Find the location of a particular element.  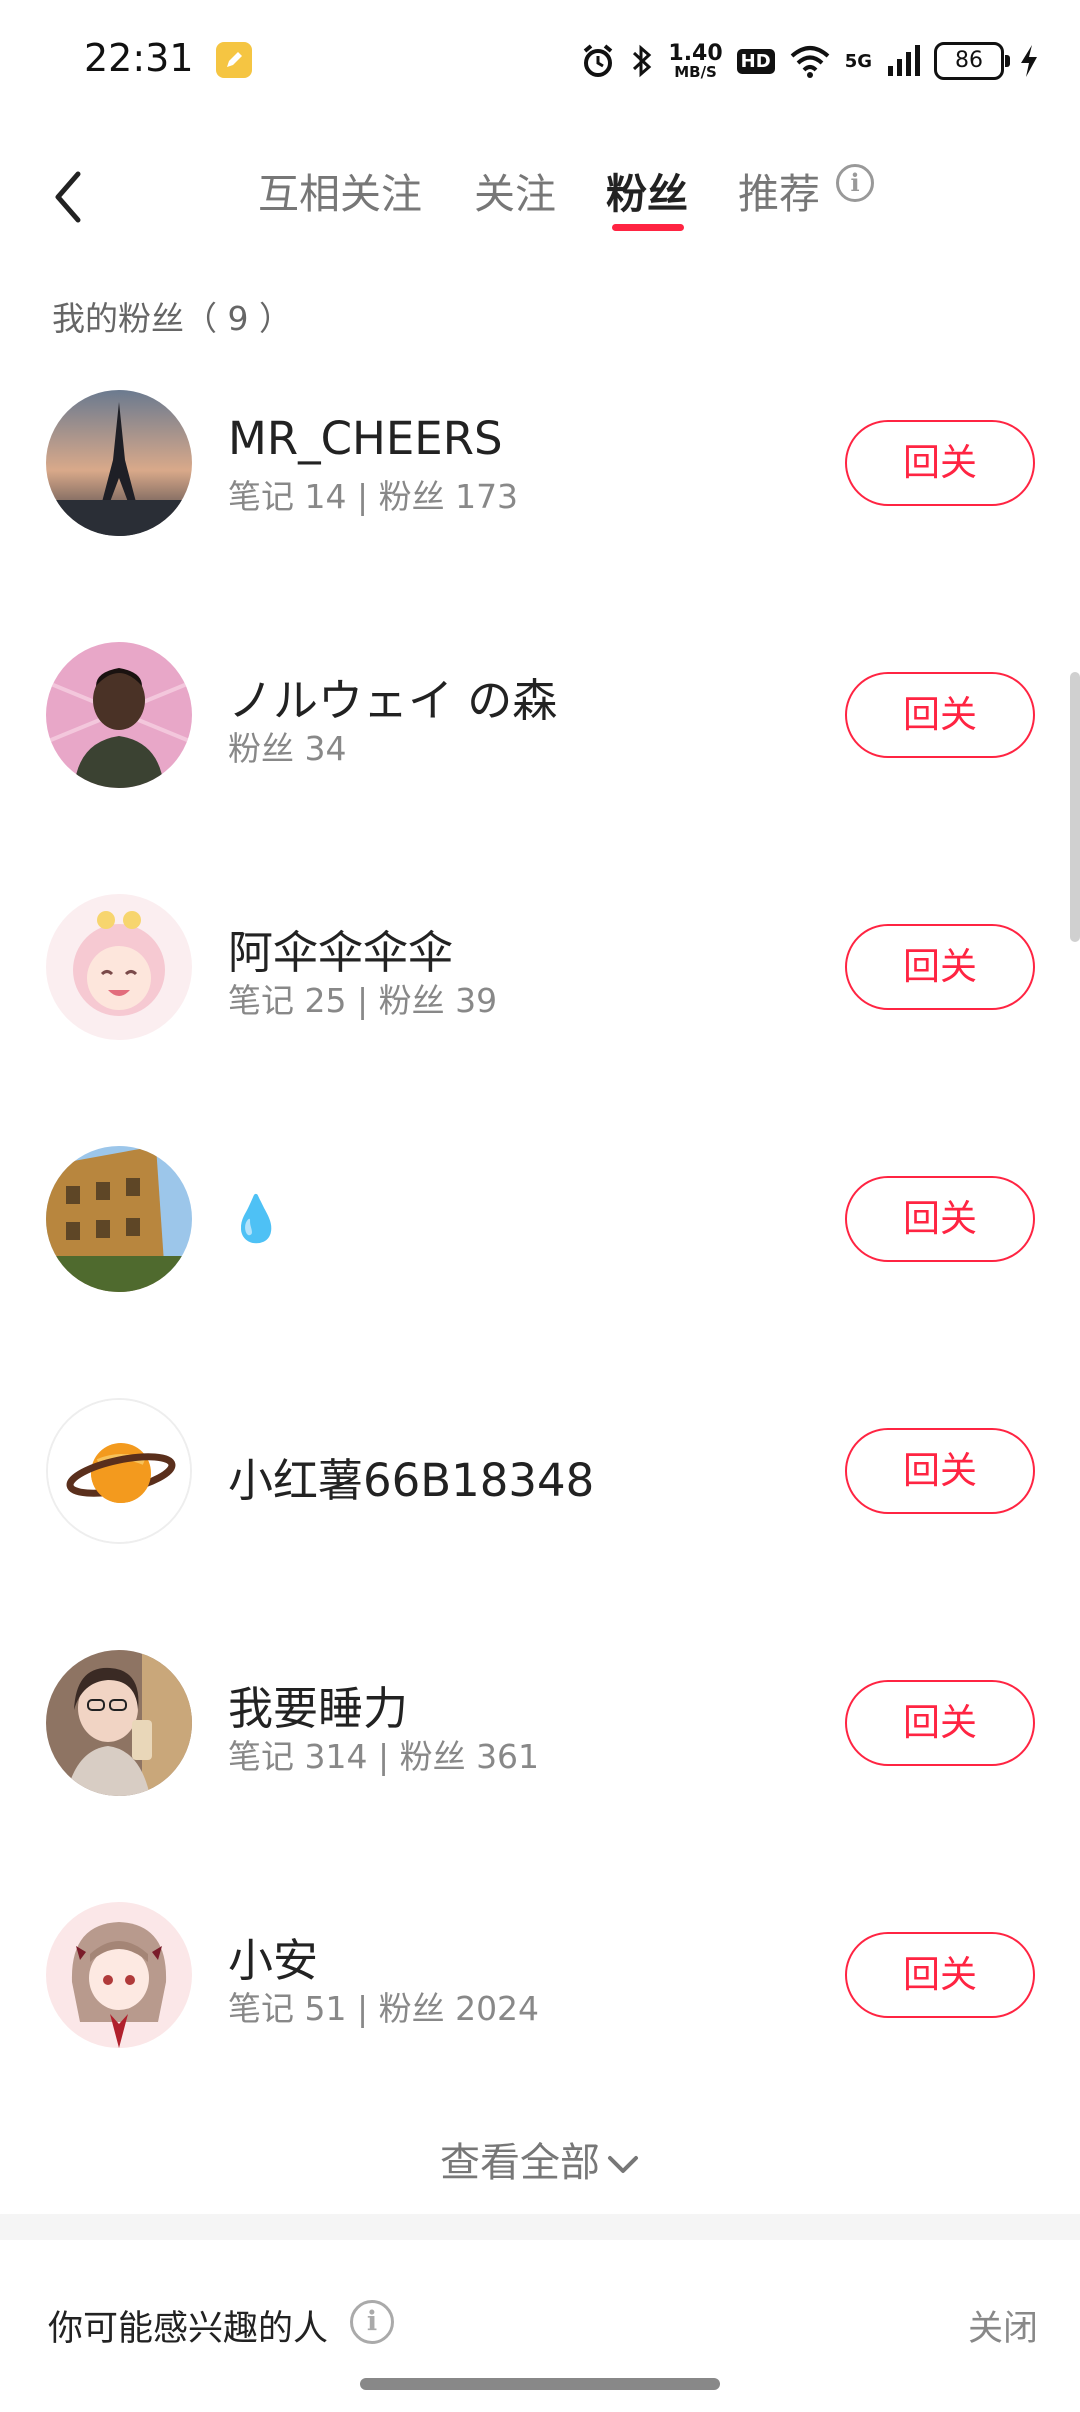

fans-count-label: 我的粉丝（ 9 ） is located at coordinates (172, 318).